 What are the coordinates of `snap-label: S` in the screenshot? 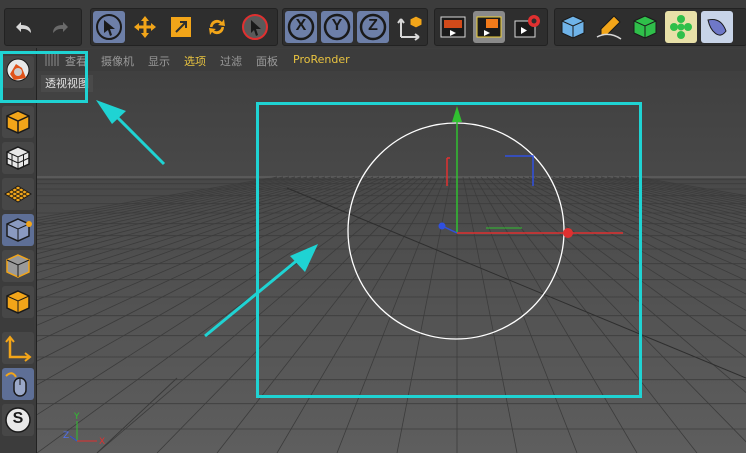 It's located at (18, 418).